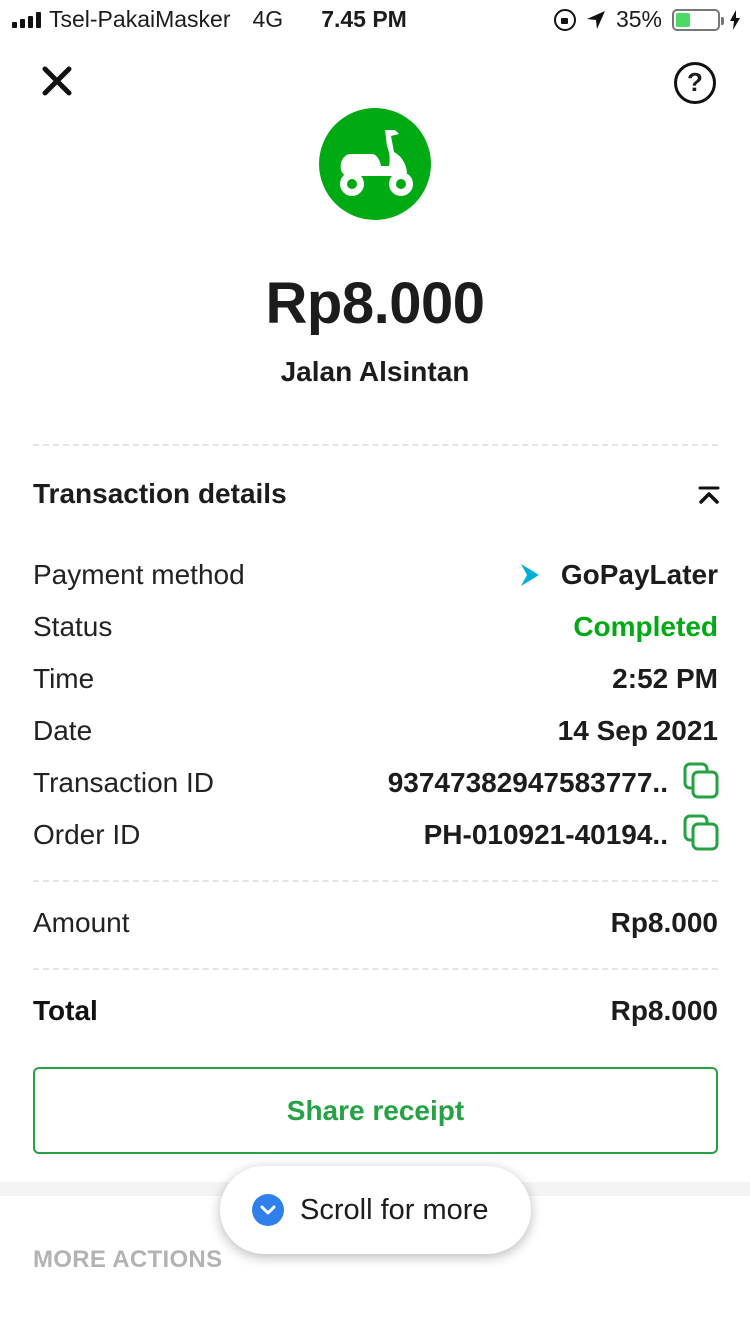 The width and height of the screenshot is (750, 1334). Describe the element at coordinates (664, 1010) in the screenshot. I see `total-value: Rp8.000` at that location.